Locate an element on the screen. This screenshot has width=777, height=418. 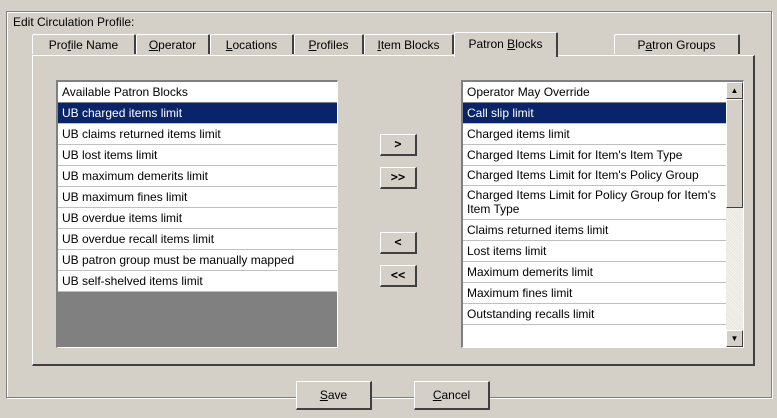
group-title: Edit Circulation Profile: is located at coordinates (74, 22).